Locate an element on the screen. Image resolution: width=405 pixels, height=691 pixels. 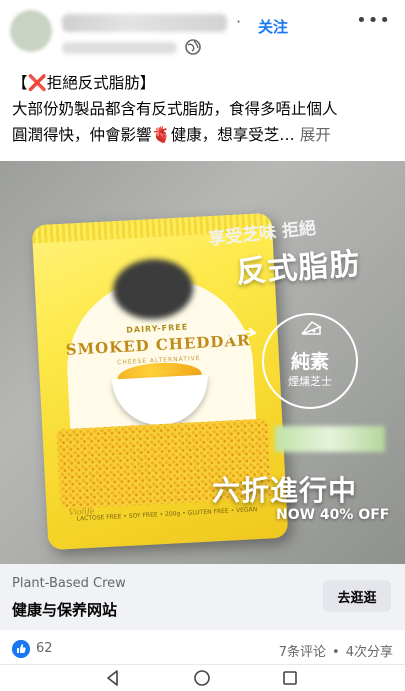
share-count: 4次分享 is located at coordinates (369, 652).